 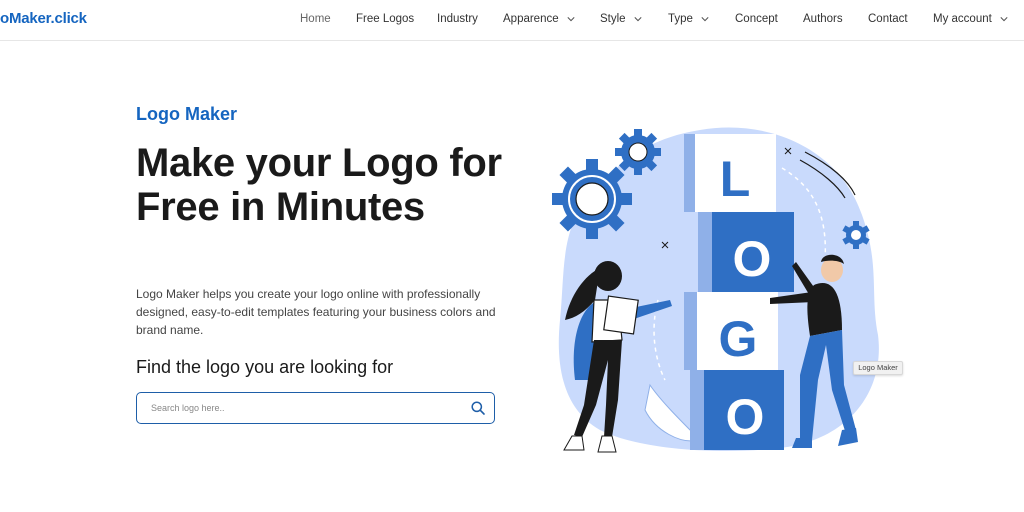 I want to click on nav-free-logos: Free Logos, so click(x=385, y=19).